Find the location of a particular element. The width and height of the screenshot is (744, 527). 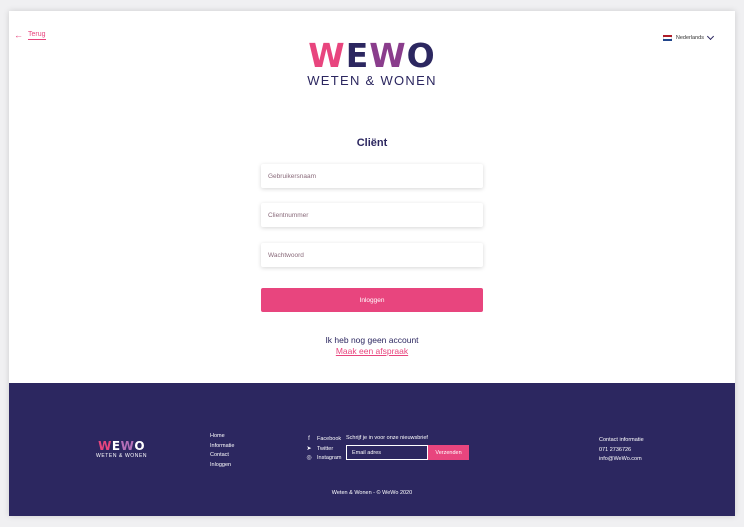

no-account-text: Ik heb nog geen account is located at coordinates (372, 340).